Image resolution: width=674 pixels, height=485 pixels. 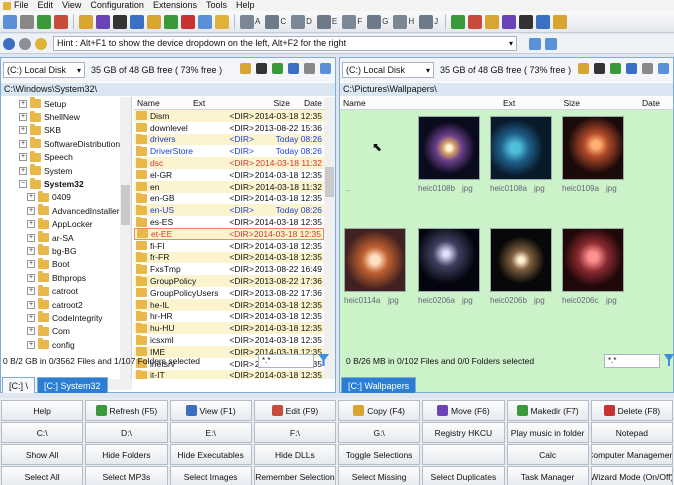 I want to click on edit-f9-button: Edit (F9), so click(x=294, y=410).